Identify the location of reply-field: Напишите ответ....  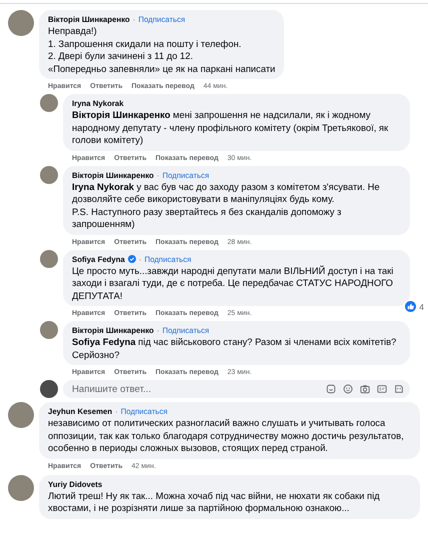
(236, 389).